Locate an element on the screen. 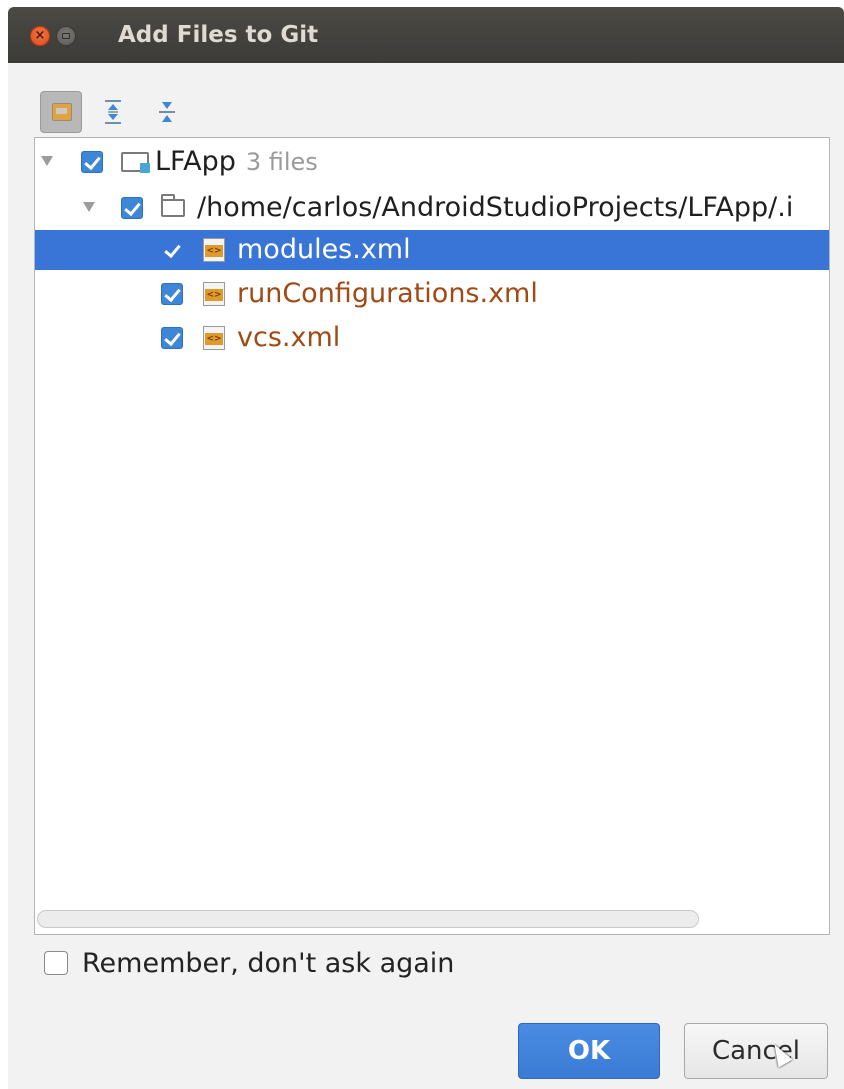 This screenshot has width=844, height=1089. tree-row-file: runConfigurations.xml is located at coordinates (432, 294).